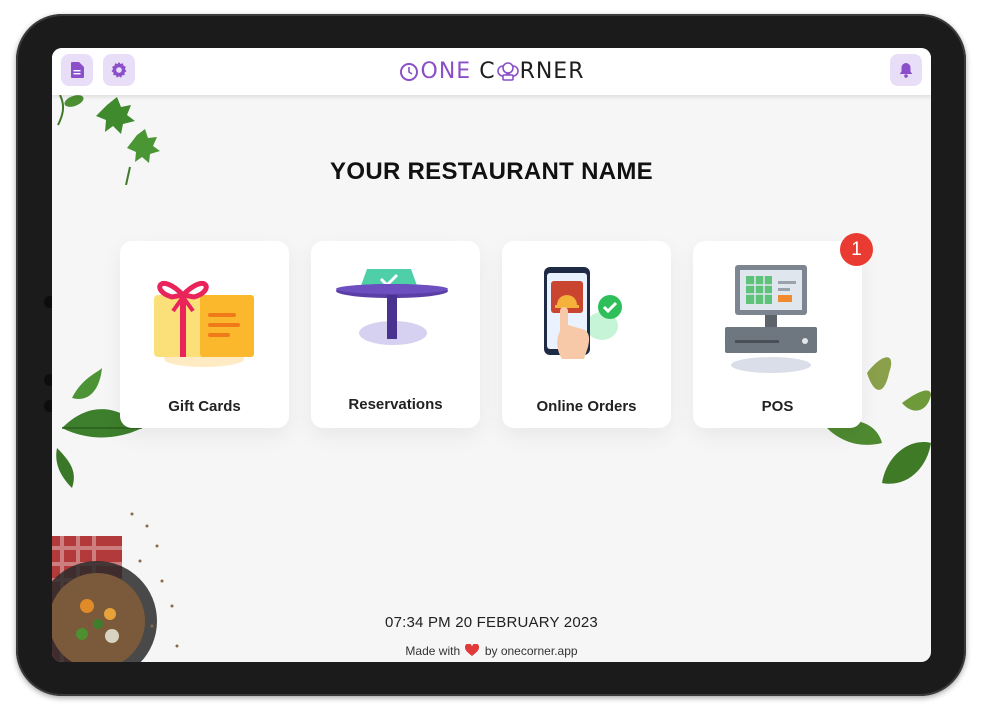  Describe the element at coordinates (204, 324) in the screenshot. I see `gift-card-icon` at that location.